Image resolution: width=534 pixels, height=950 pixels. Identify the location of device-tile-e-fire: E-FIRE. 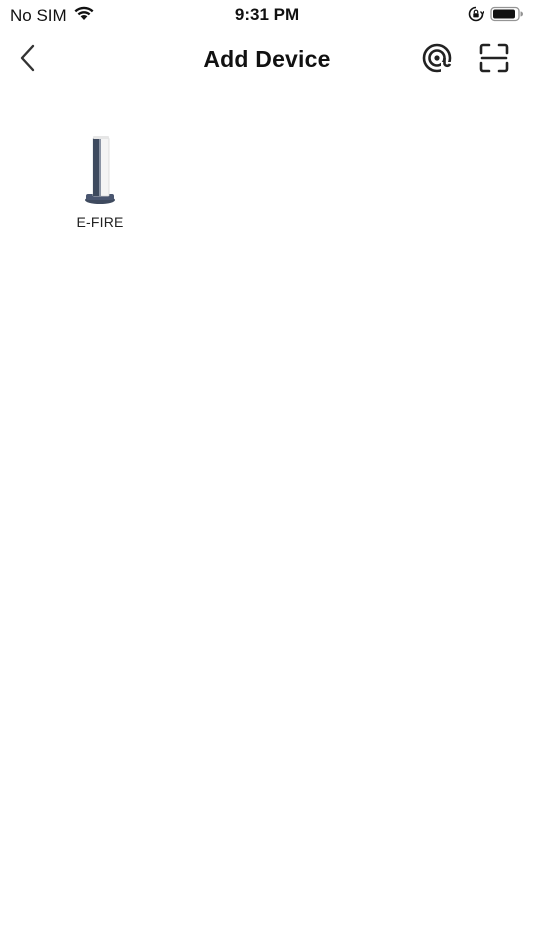
(100, 185).